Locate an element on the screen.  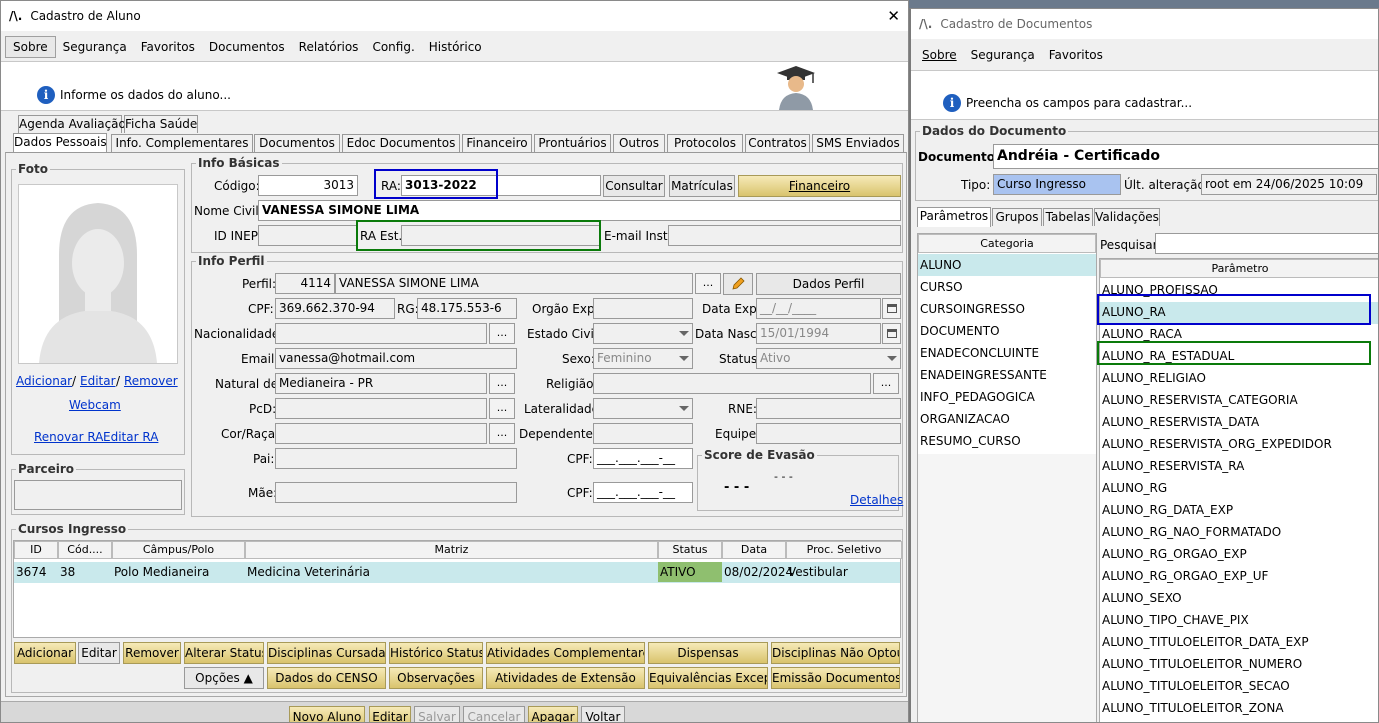
equipe-field is located at coordinates (828, 433).